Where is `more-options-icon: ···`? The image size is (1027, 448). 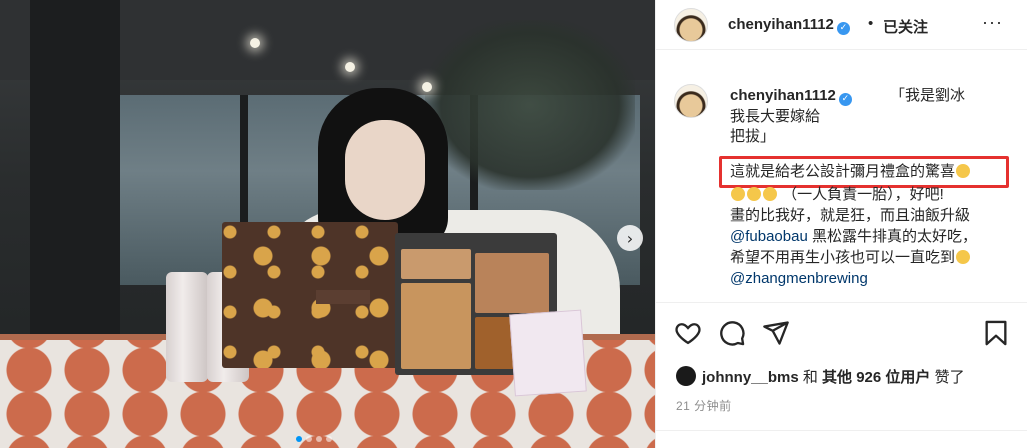
more-options-icon: ··· is located at coordinates (992, 22).